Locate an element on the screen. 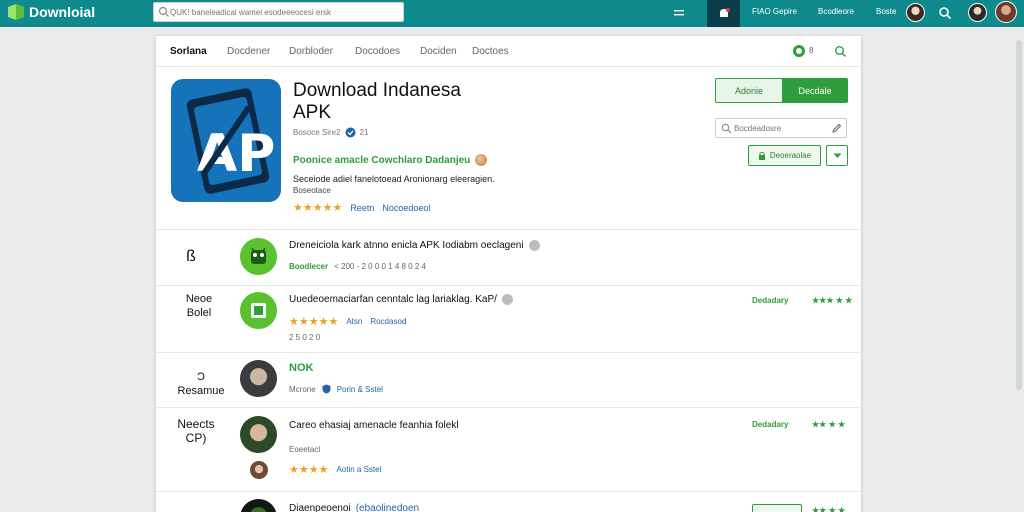 This screenshot has width=1024, height=512. pencil-icon is located at coordinates (836, 128).